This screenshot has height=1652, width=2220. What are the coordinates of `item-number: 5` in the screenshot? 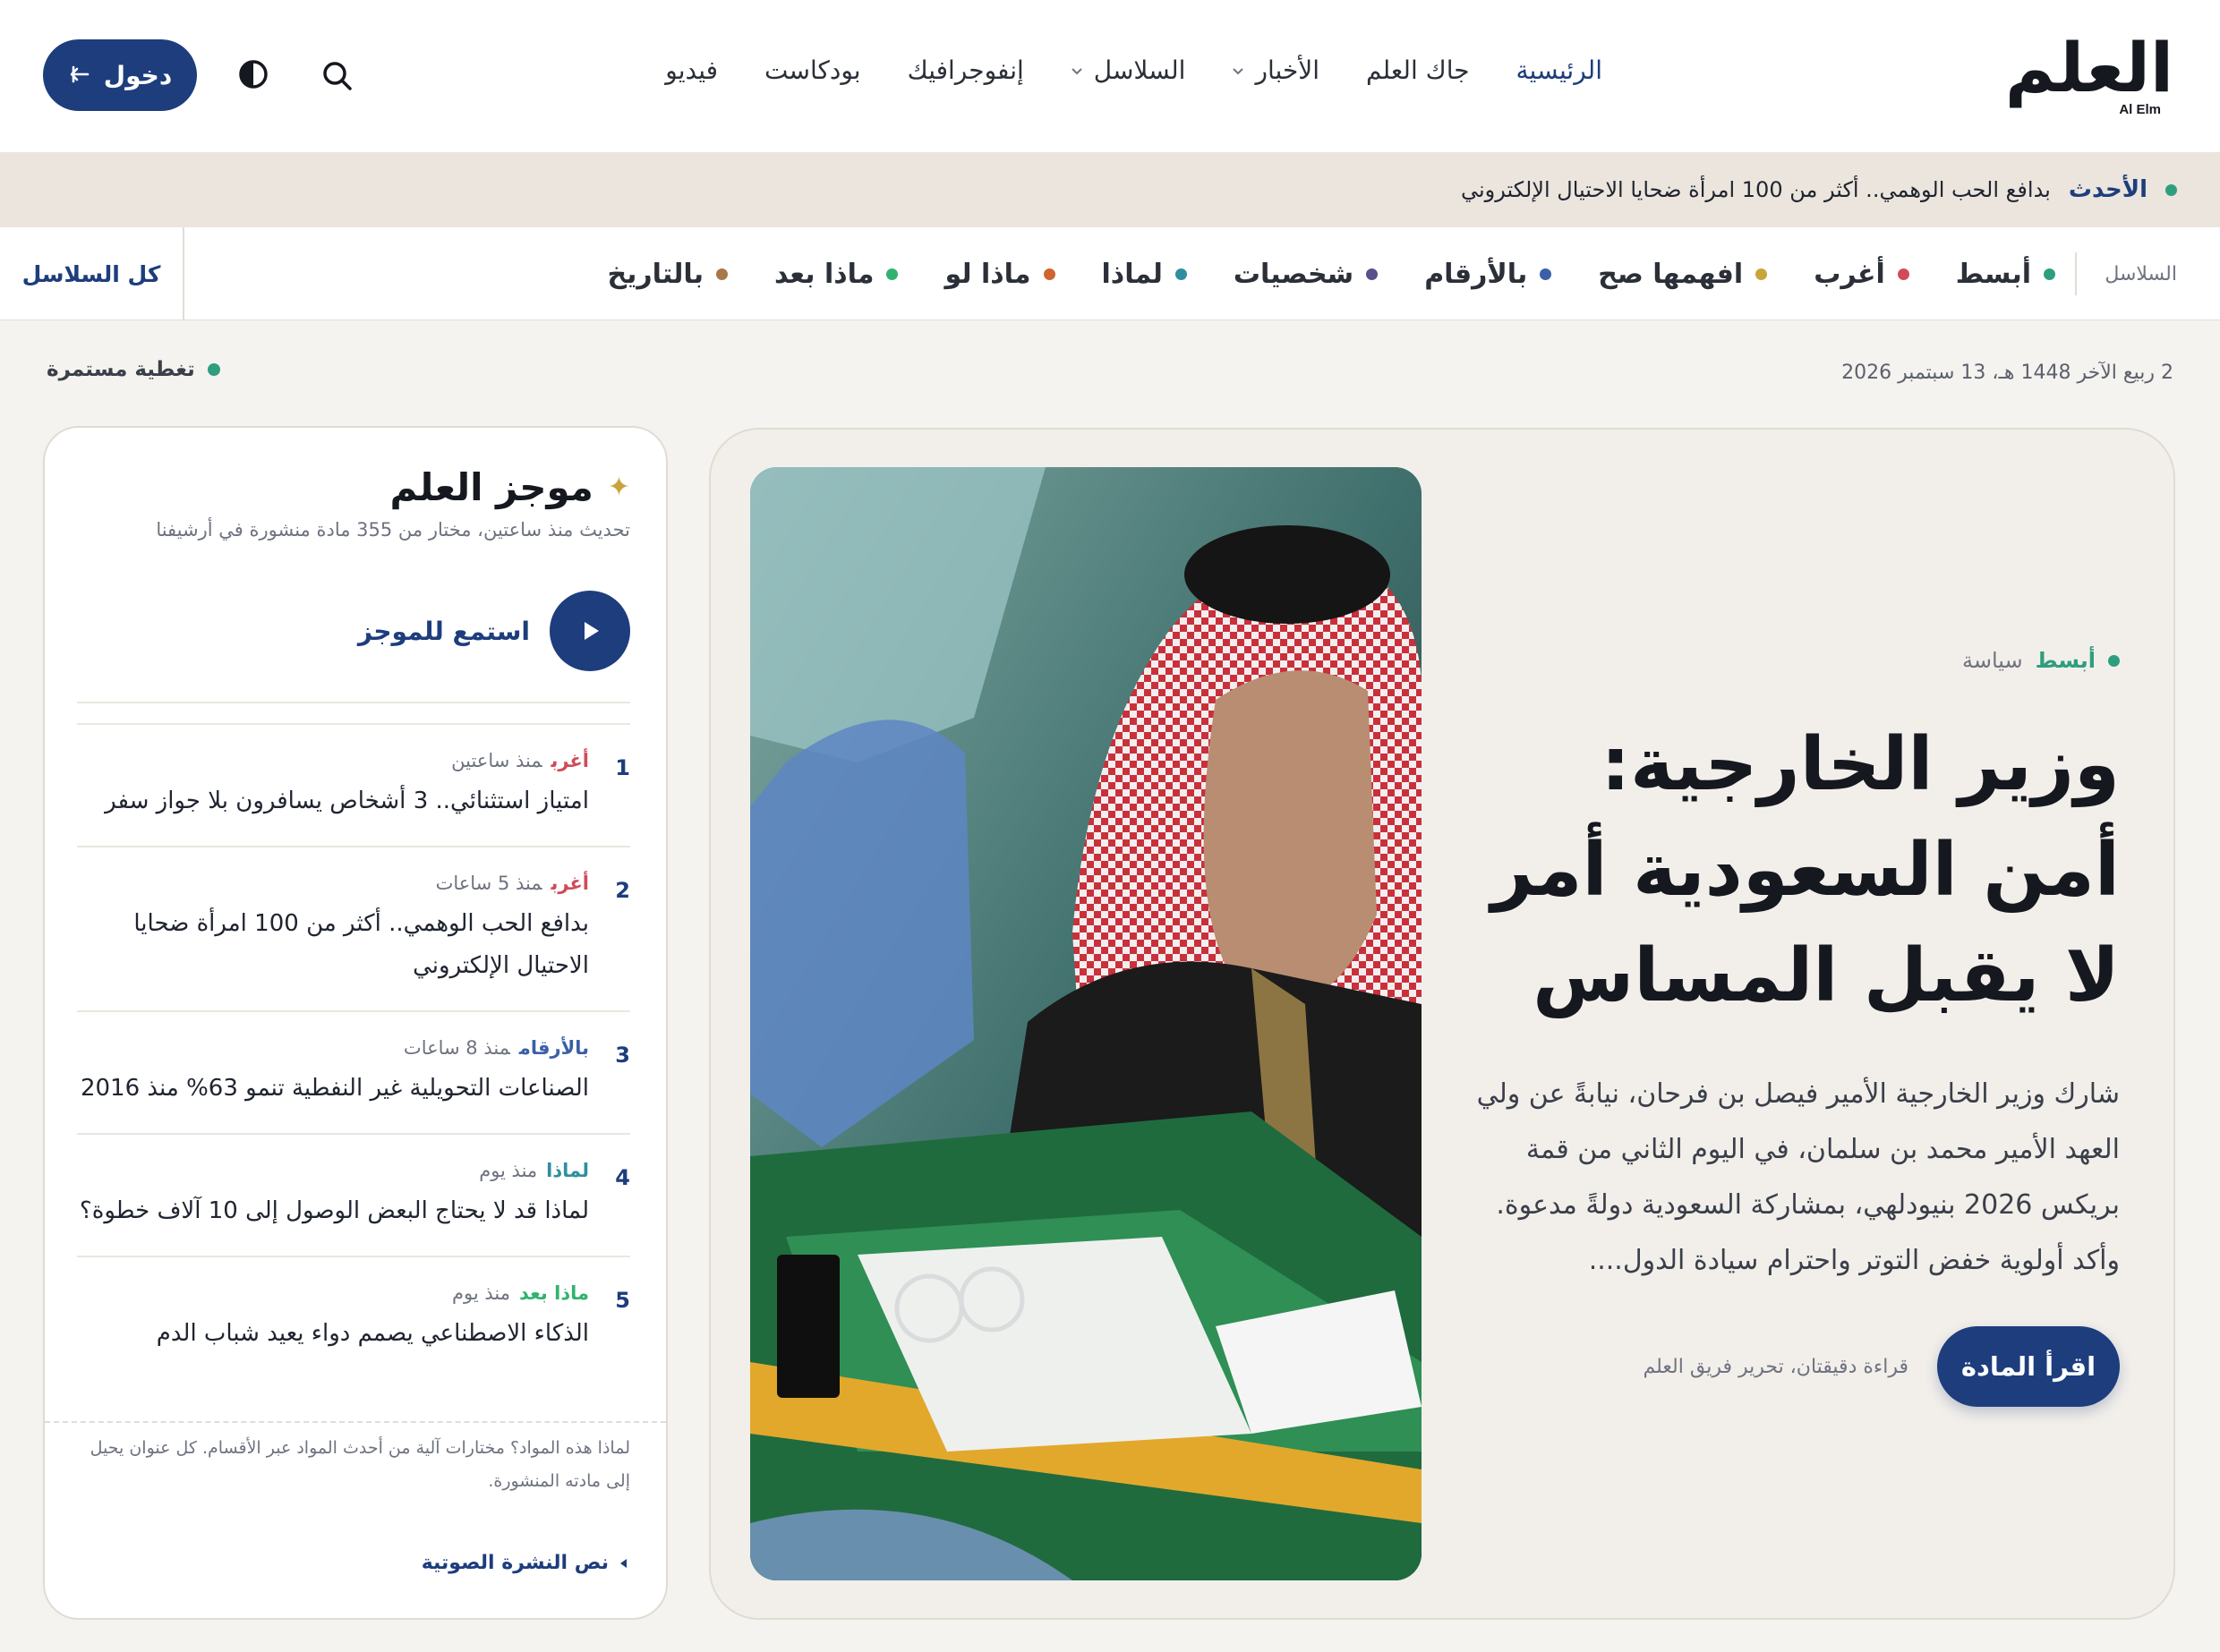 It's located at (622, 1300).